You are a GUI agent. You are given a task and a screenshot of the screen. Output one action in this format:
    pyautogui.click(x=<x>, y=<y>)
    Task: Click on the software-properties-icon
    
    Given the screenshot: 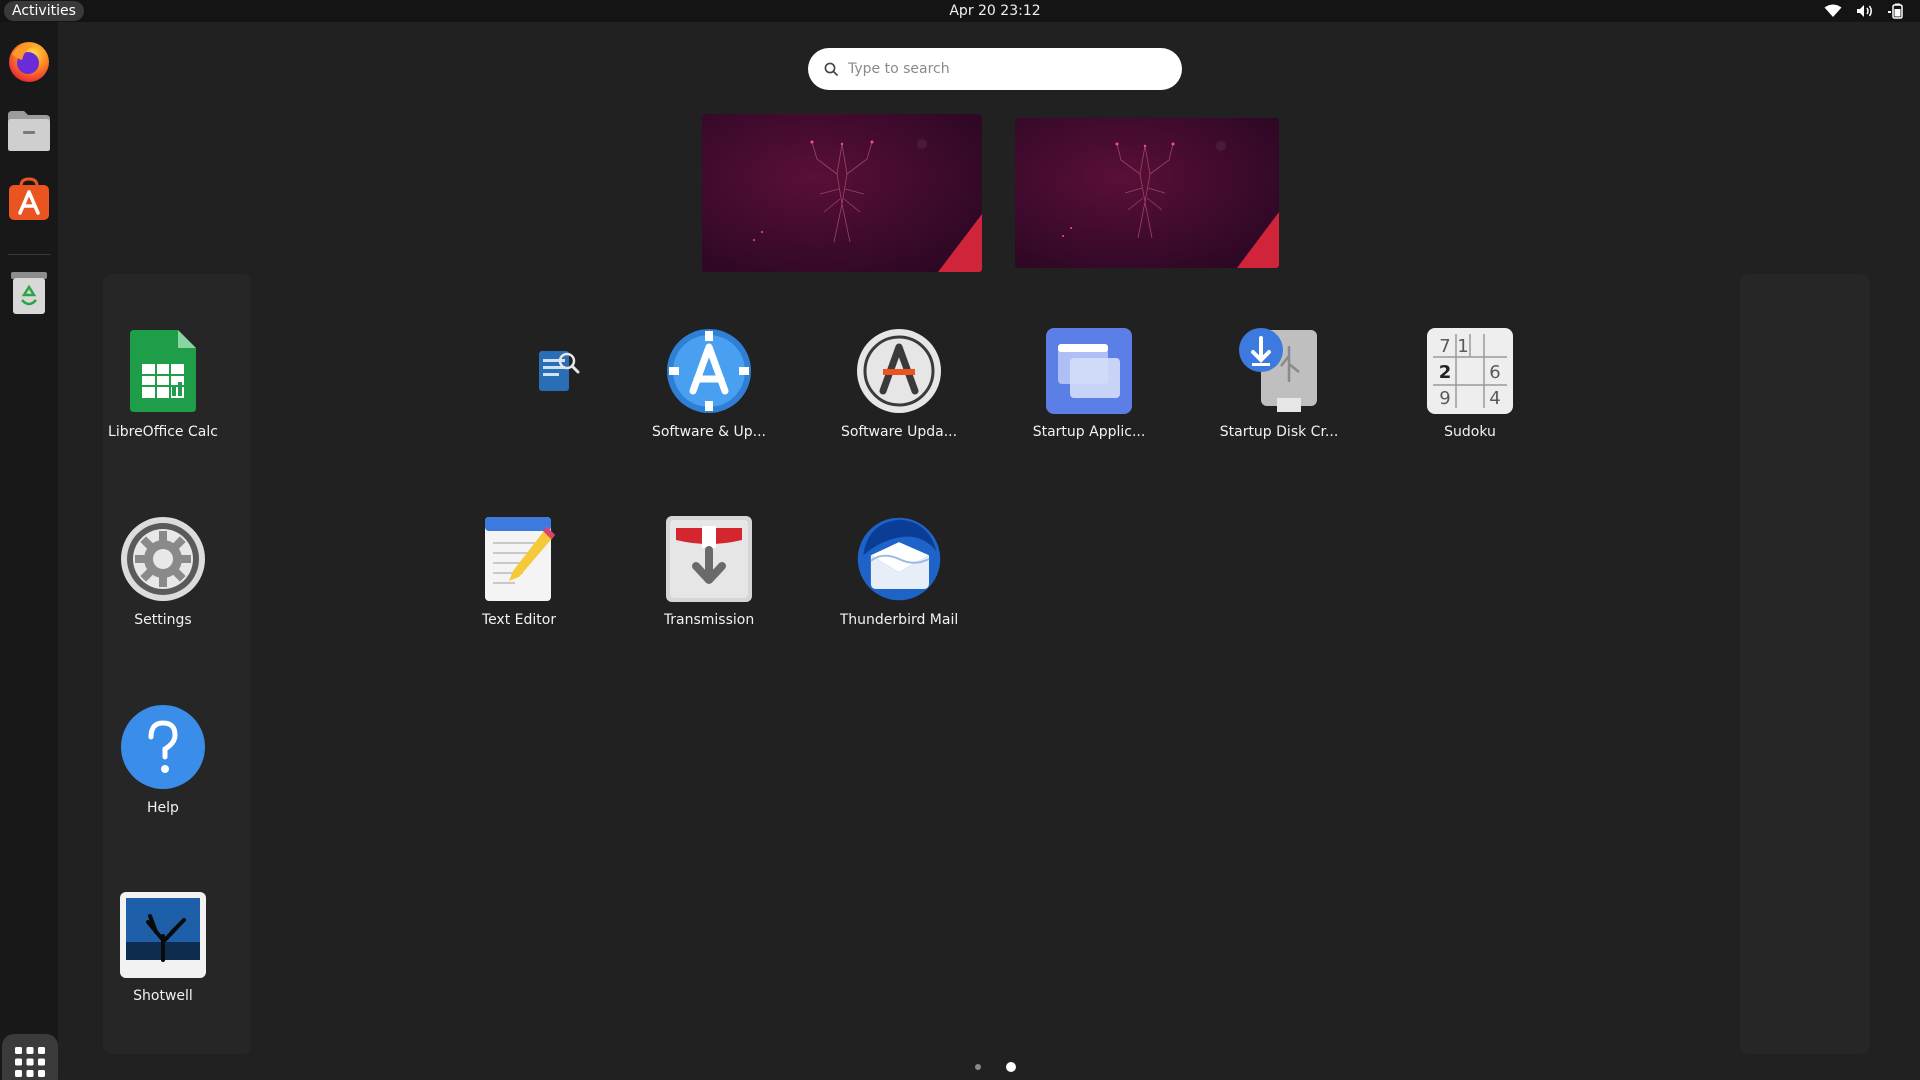 What is the action you would take?
    pyautogui.click(x=709, y=371)
    